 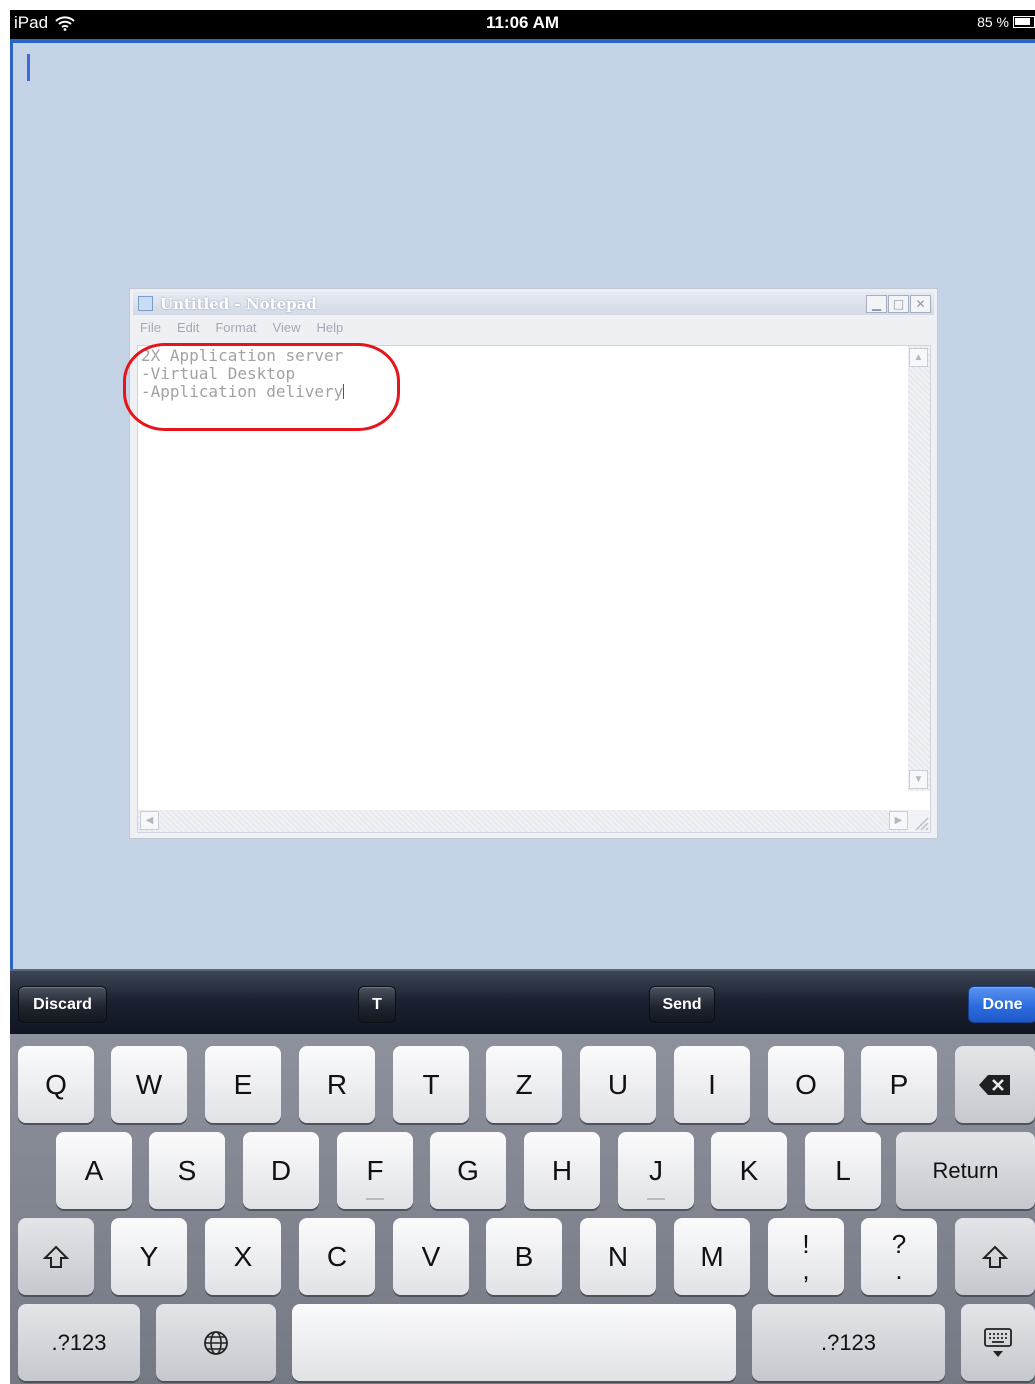 What do you see at coordinates (468, 1170) in the screenshot?
I see `key-g: G` at bounding box center [468, 1170].